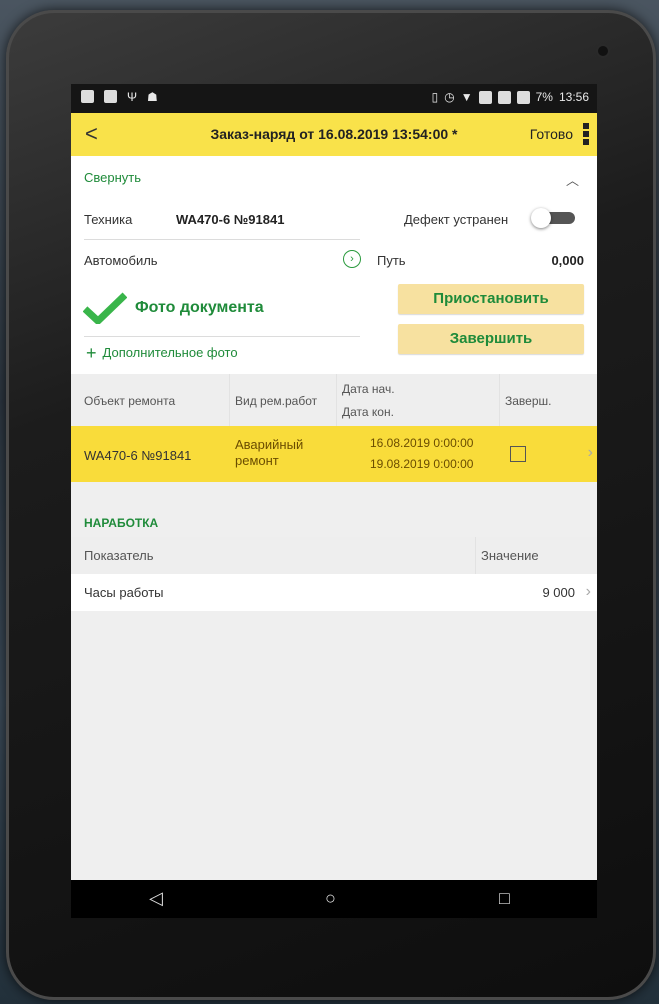 This screenshot has width=659, height=1004. Describe the element at coordinates (276, 401) in the screenshot. I see `column-header-work-type: Вид рем.работ` at that location.